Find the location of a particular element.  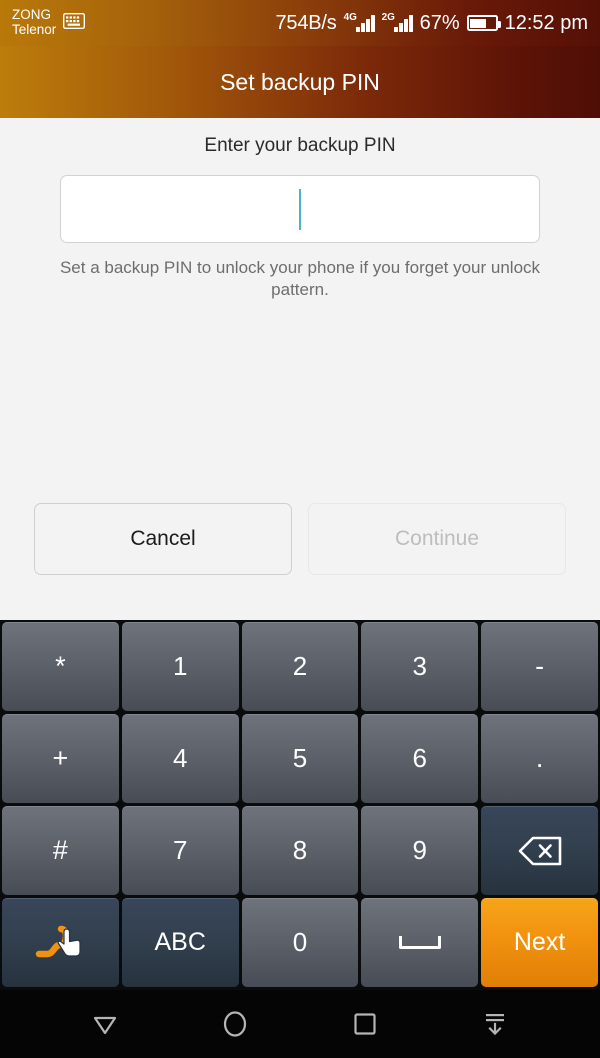

status-bar: ZONG Telenor 754B/s 4G 2G 67% 12:52 pm is located at coordinates (300, 23).